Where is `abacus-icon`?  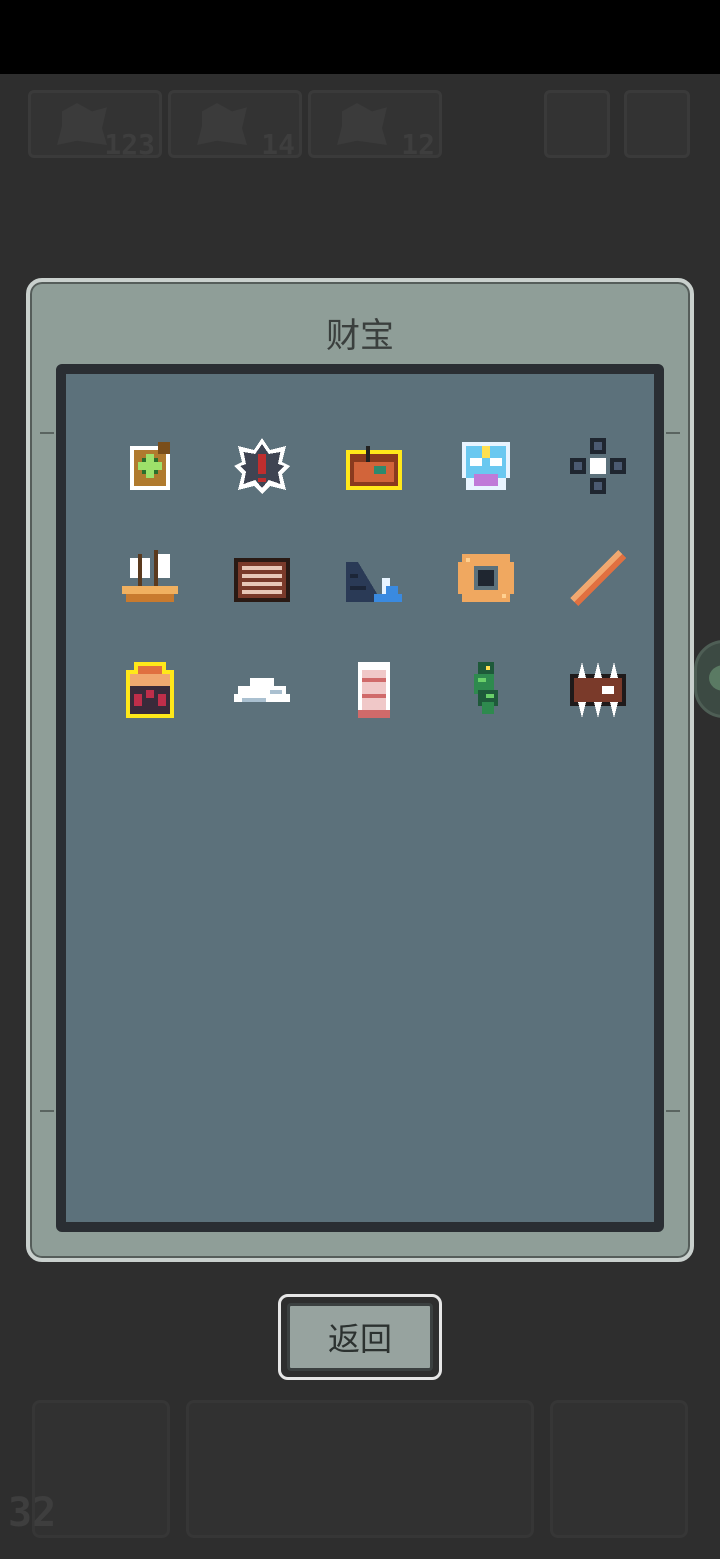 abacus-icon is located at coordinates (262, 580).